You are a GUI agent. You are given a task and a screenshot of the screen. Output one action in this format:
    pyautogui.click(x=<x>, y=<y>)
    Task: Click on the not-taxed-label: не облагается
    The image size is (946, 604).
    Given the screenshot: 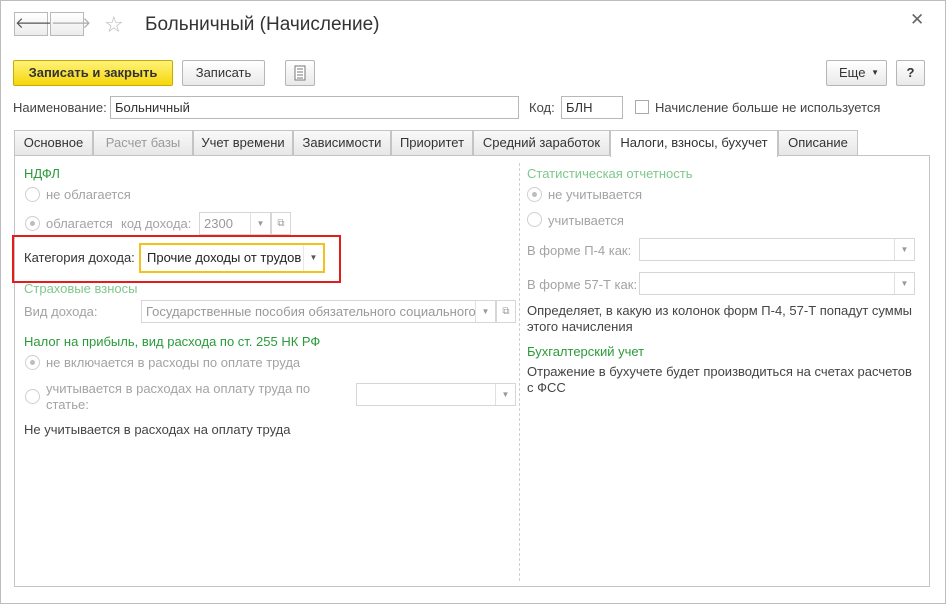 What is the action you would take?
    pyautogui.click(x=88, y=194)
    